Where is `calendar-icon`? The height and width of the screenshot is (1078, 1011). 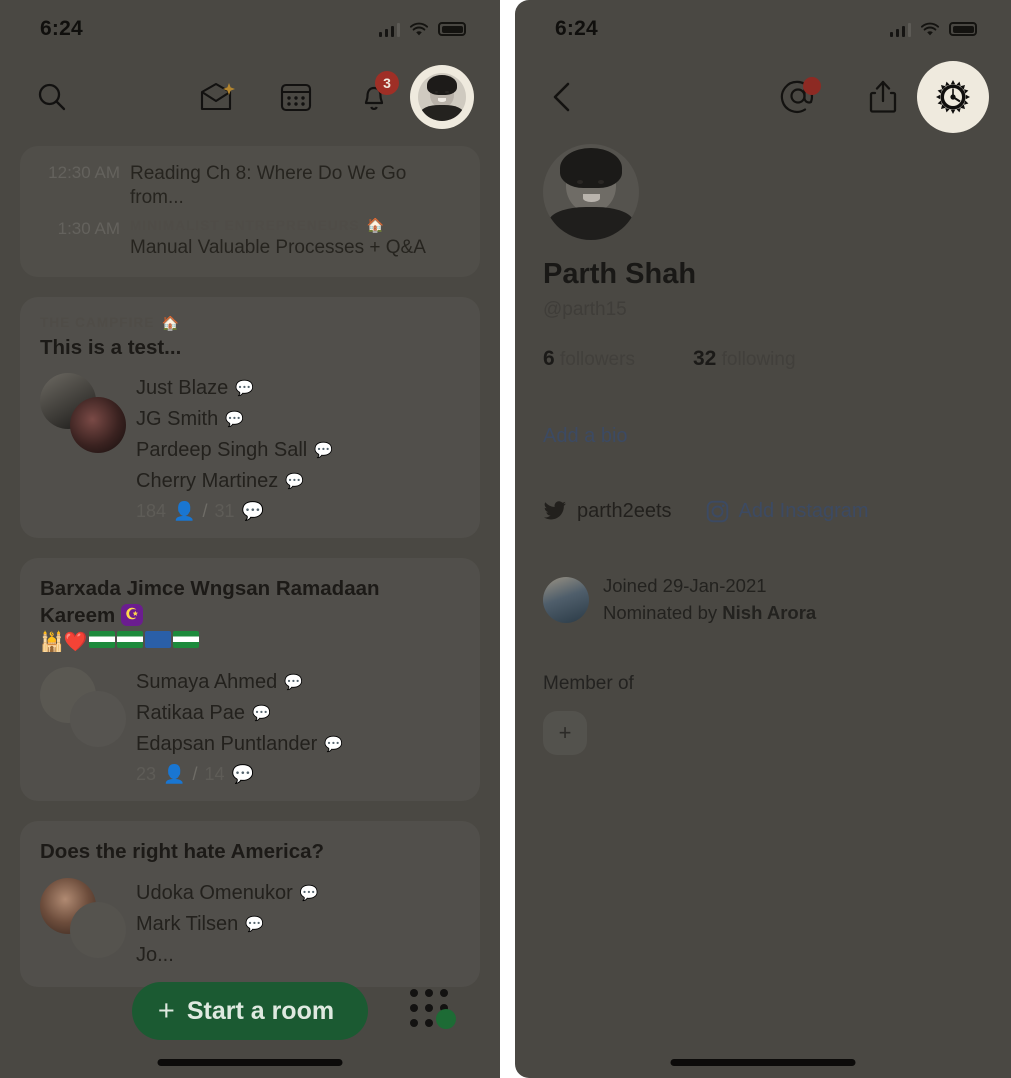 calendar-icon is located at coordinates (296, 97).